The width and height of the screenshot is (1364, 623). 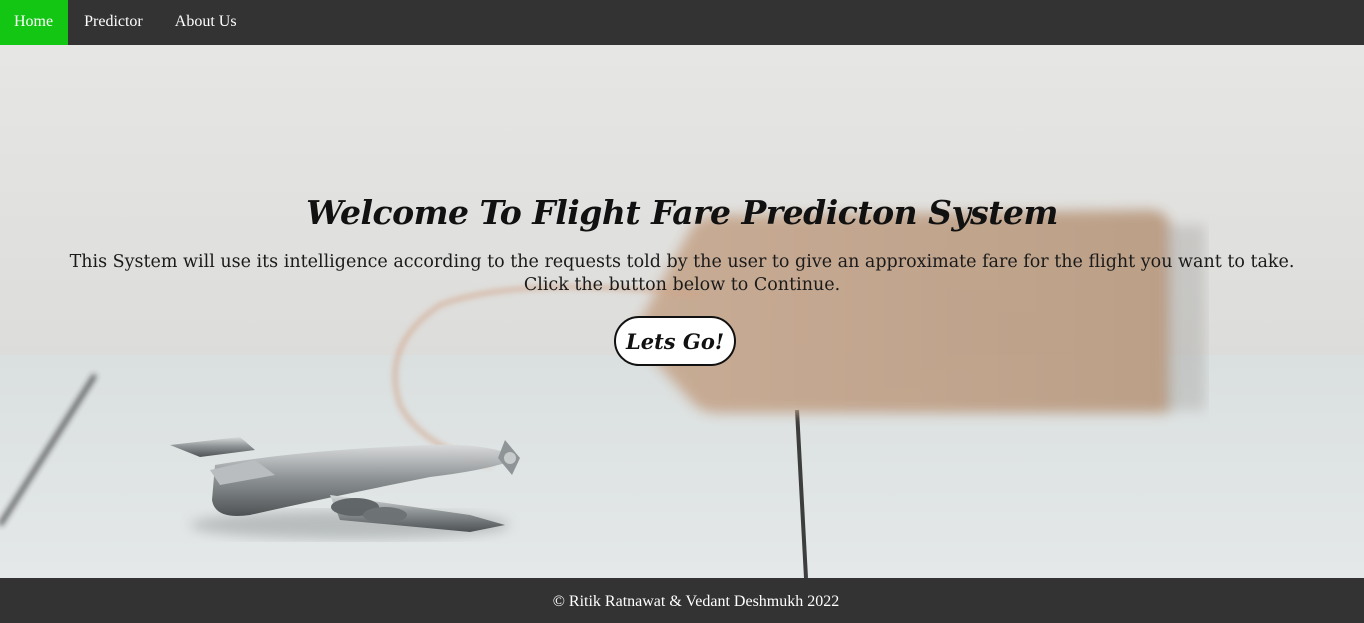 I want to click on page-title: Welcome To Flight Fare Predicton System, so click(x=682, y=212).